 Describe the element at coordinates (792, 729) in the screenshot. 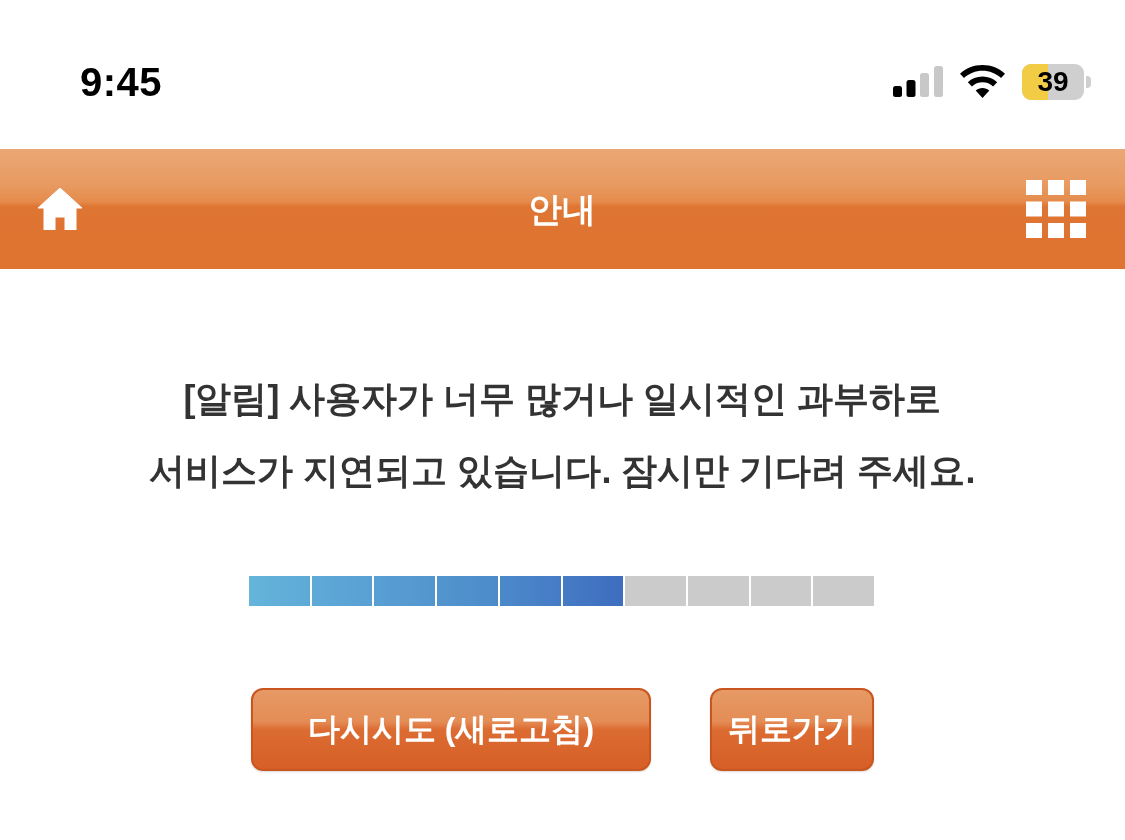

I see `back-button: 뒤로가기` at that location.